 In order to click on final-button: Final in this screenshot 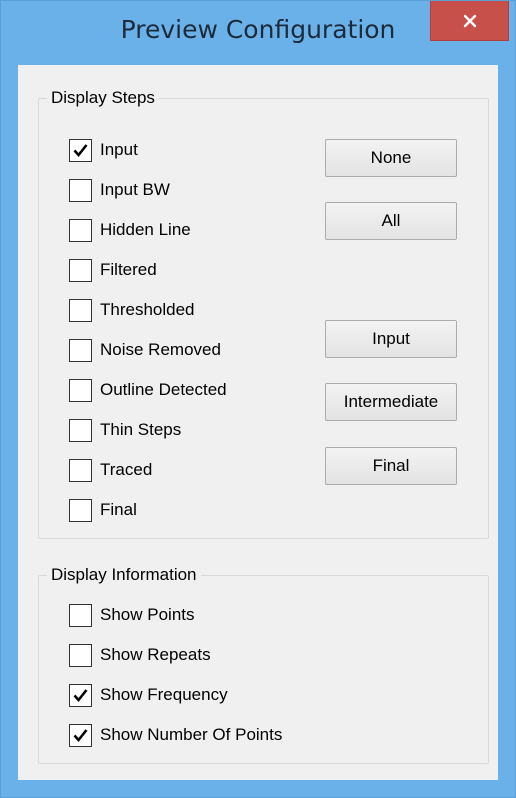, I will do `click(391, 466)`.